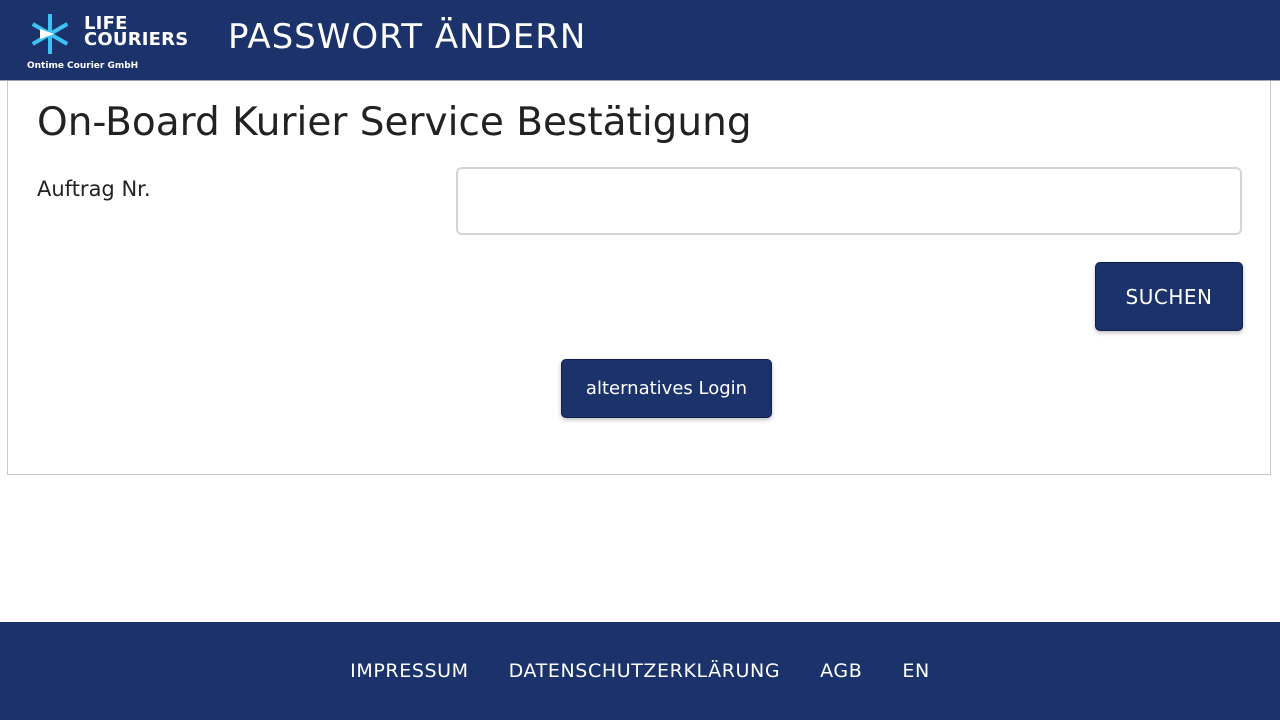 The height and width of the screenshot is (720, 1280). What do you see at coordinates (645, 671) in the screenshot?
I see `footer-link-datenschutz: DATENSCHUTZERKLÄRUNG` at bounding box center [645, 671].